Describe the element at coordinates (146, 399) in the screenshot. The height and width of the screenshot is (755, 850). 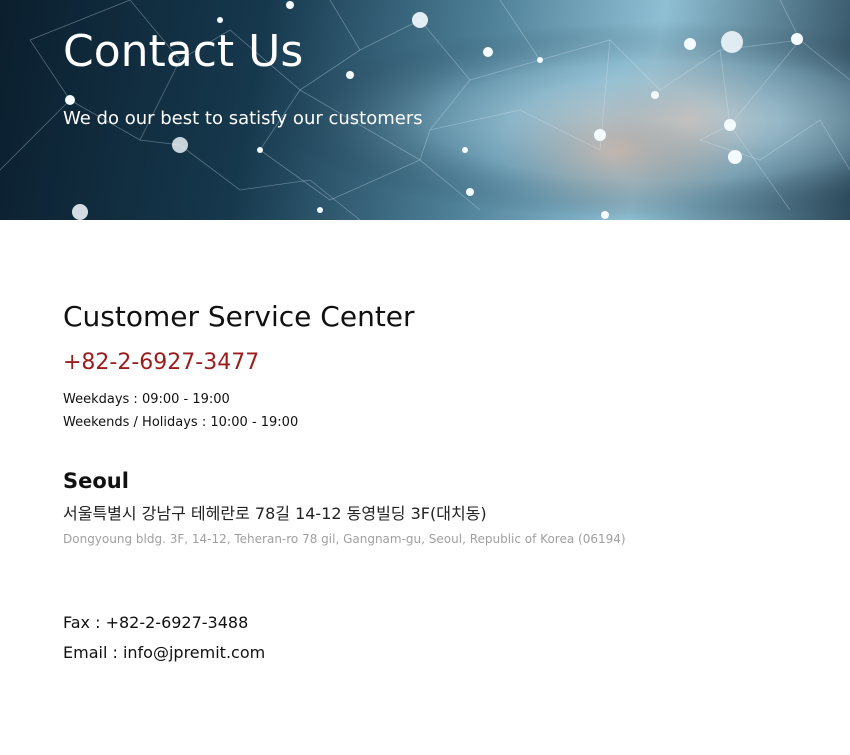
I see `weekday-hours: Weekdays : 09:00 - 19:00` at that location.